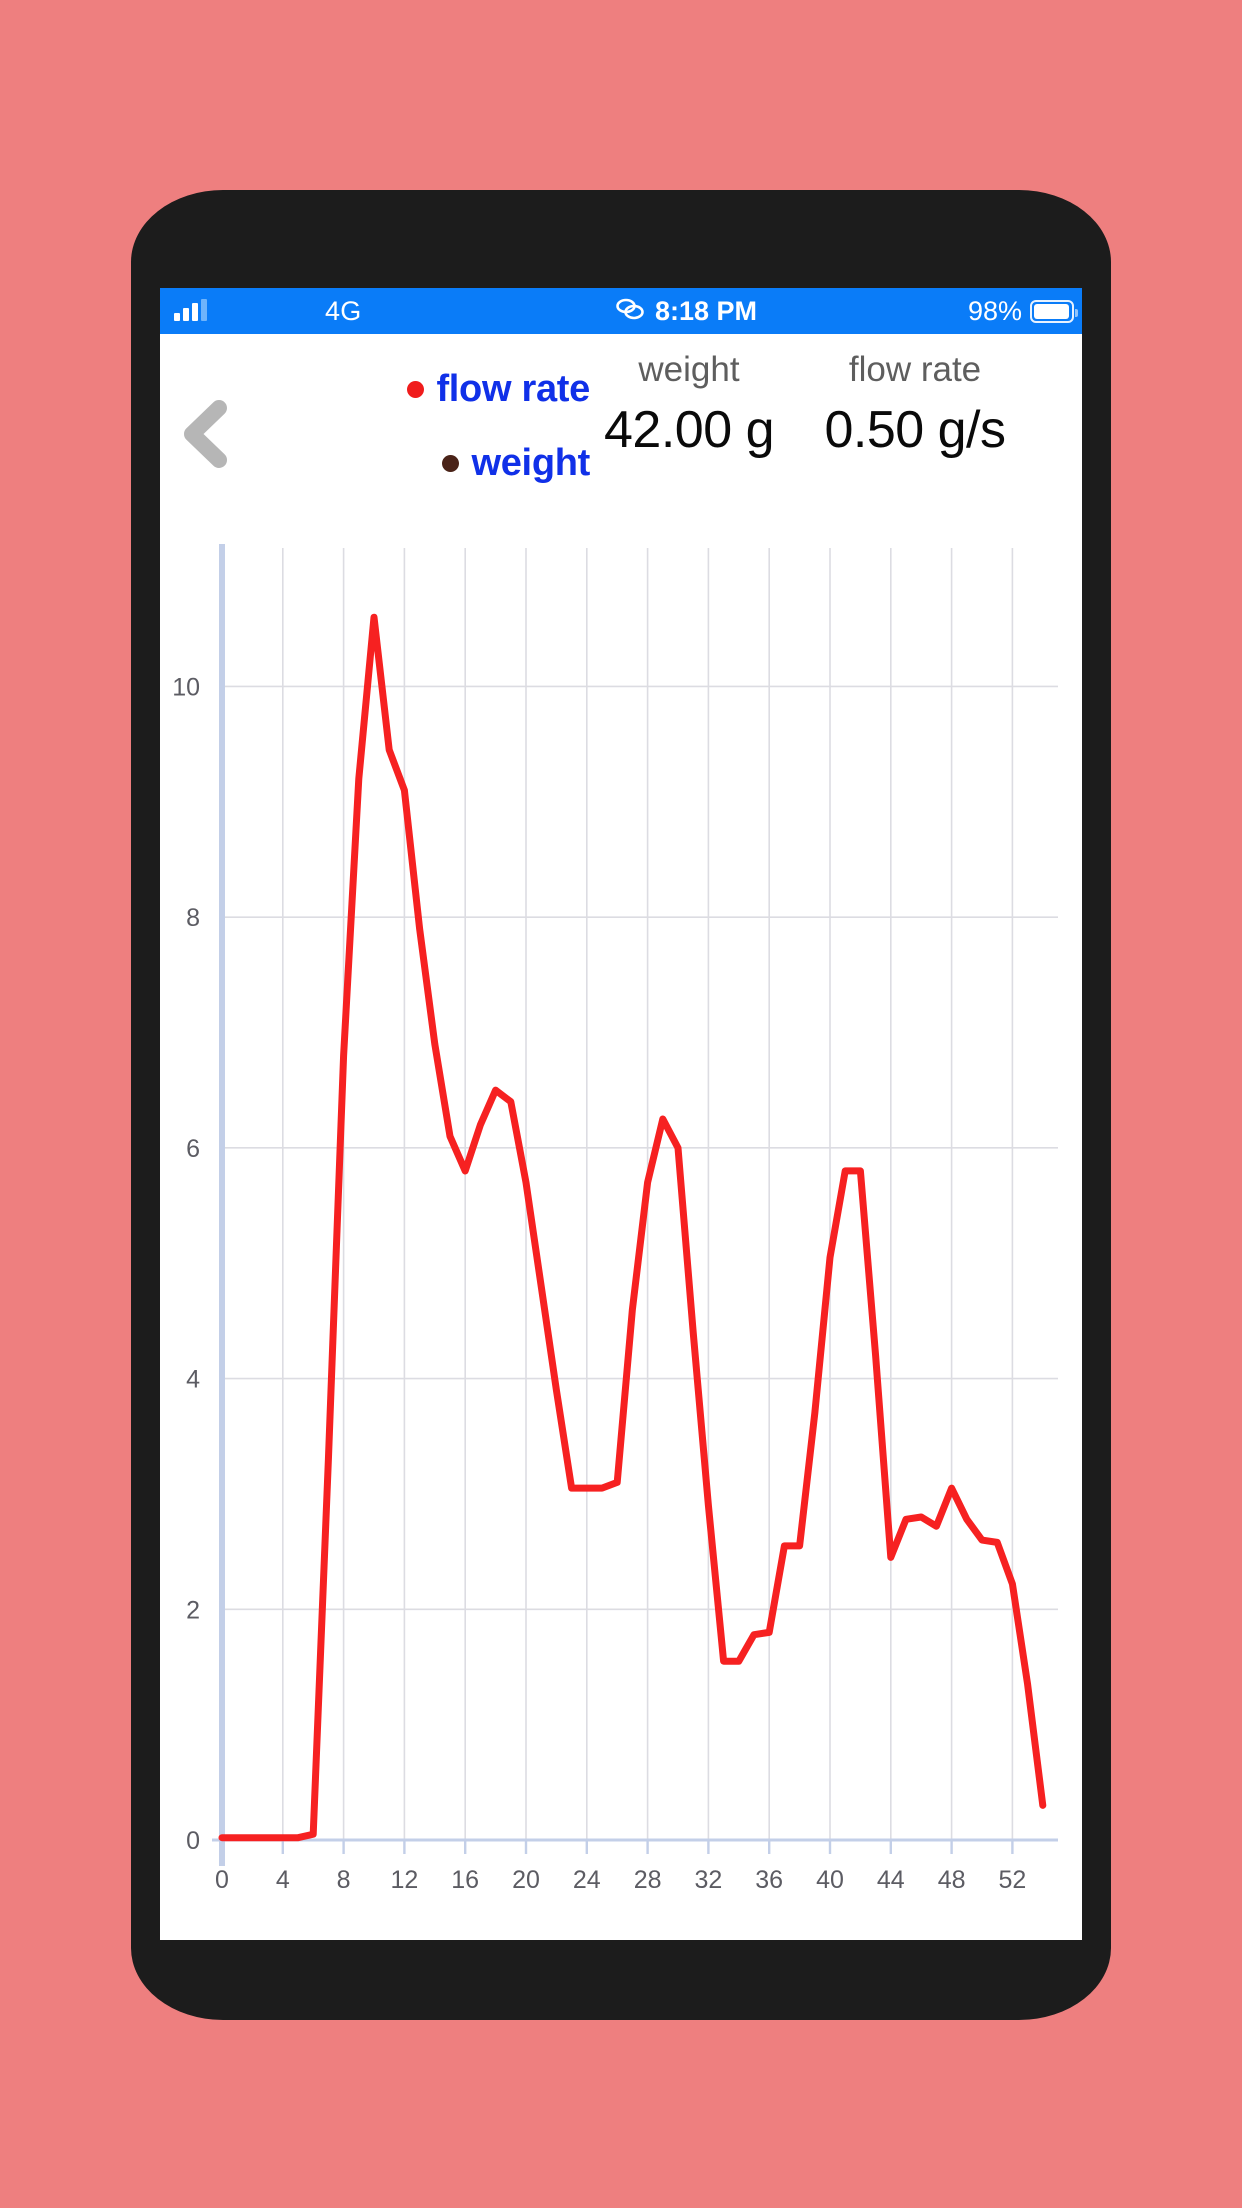 The width and height of the screenshot is (1242, 2208). I want to click on legend-dot-weight, so click(451, 463).